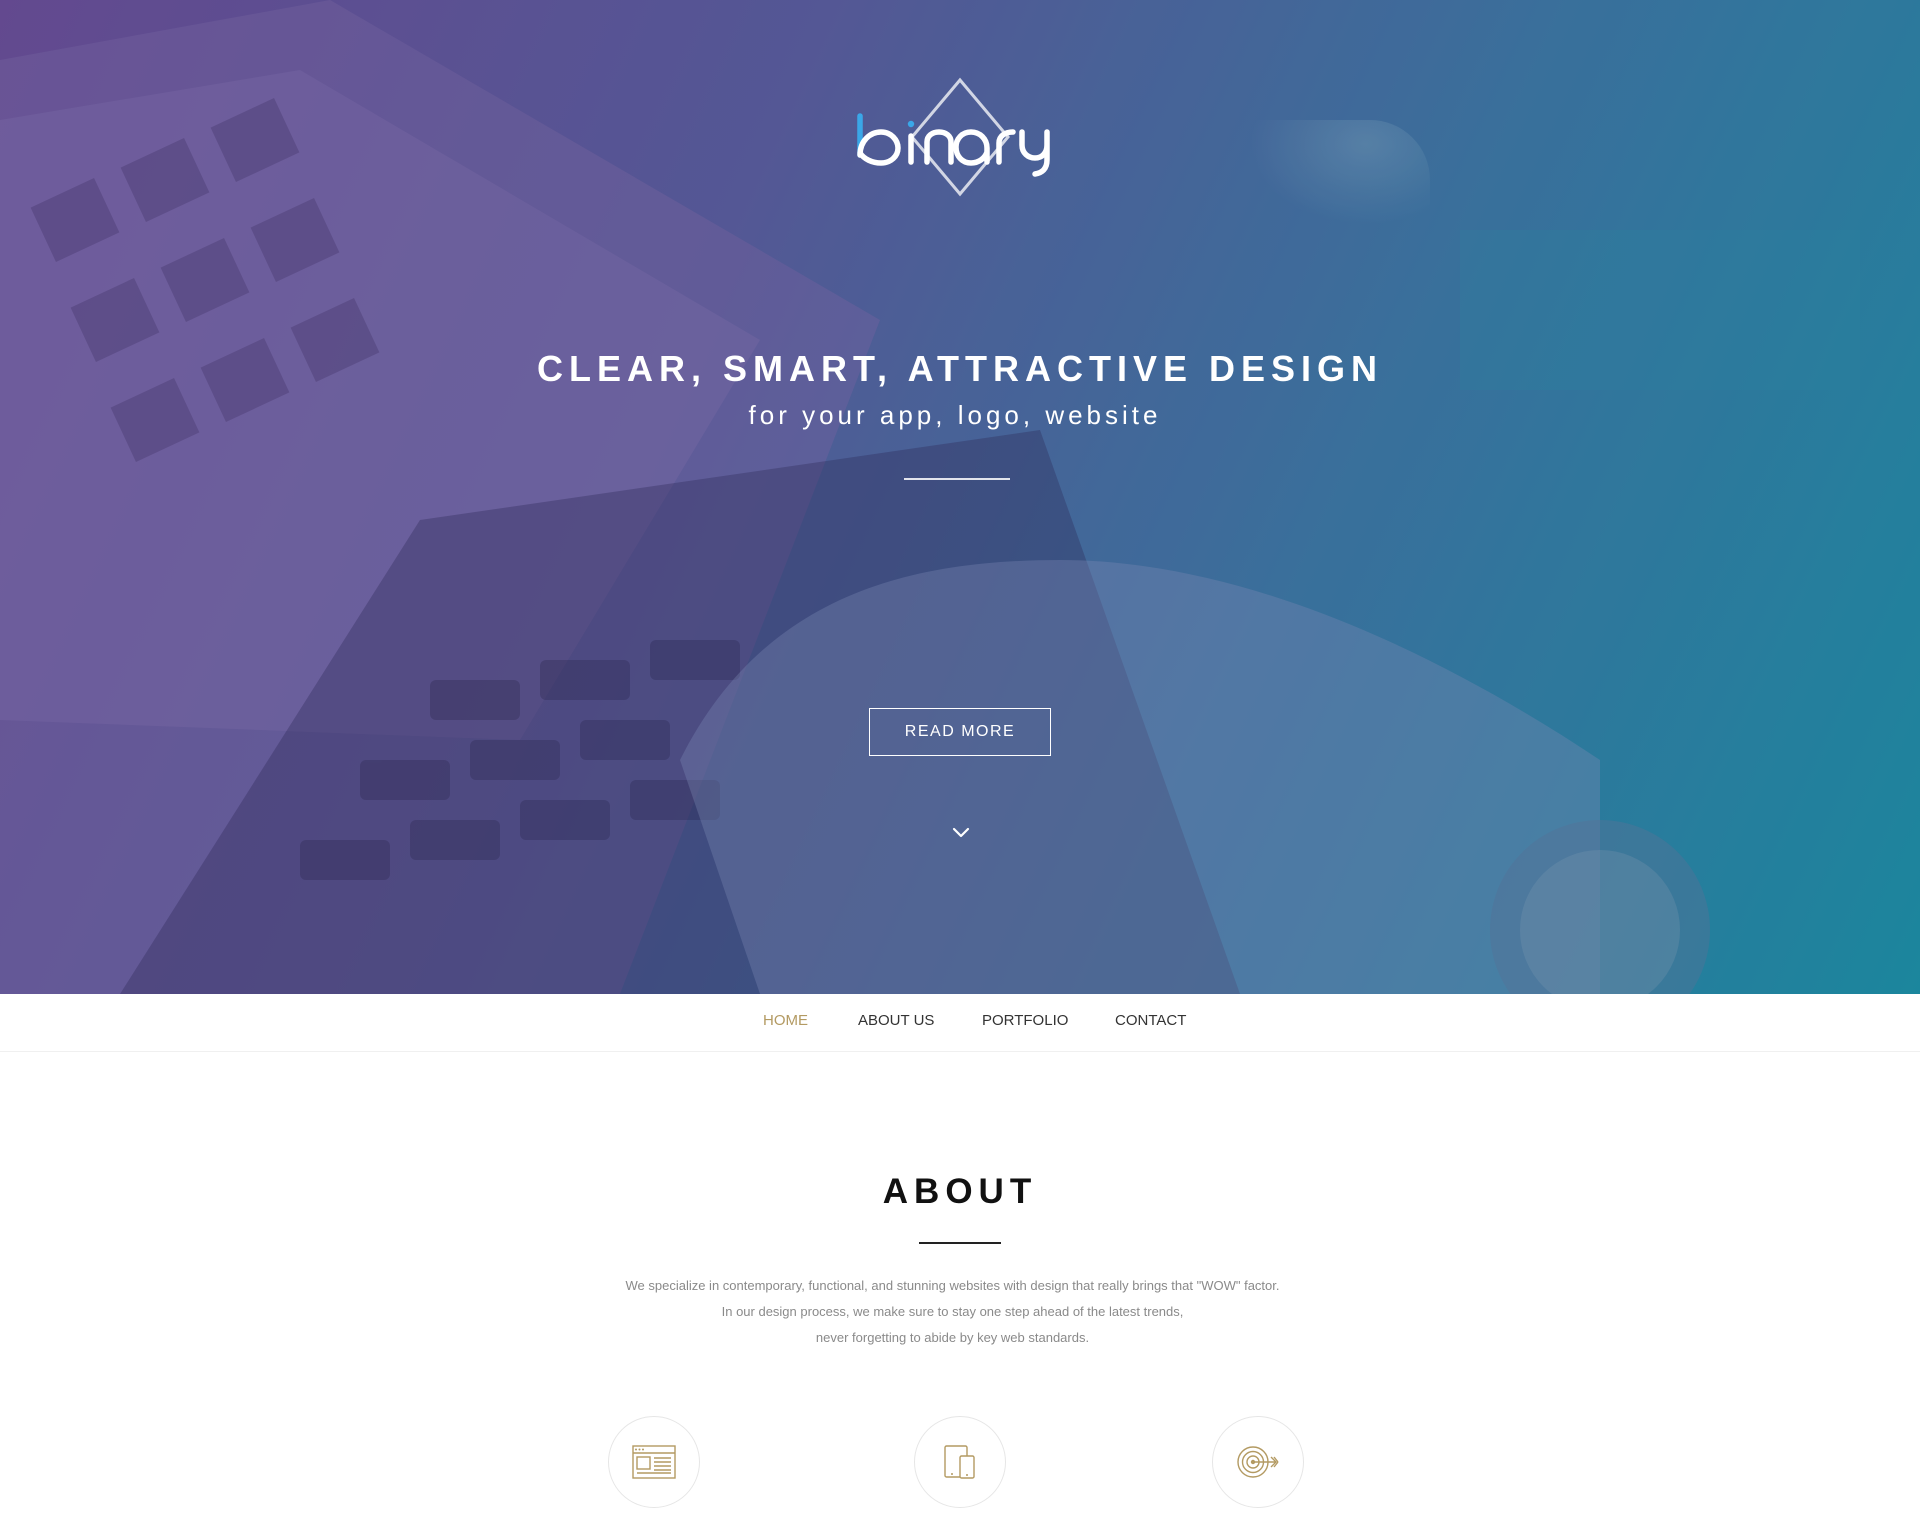 This screenshot has height=1536, width=1920. What do you see at coordinates (1025, 1020) in the screenshot?
I see `nav-item-portfolio: PORTFOLIO` at bounding box center [1025, 1020].